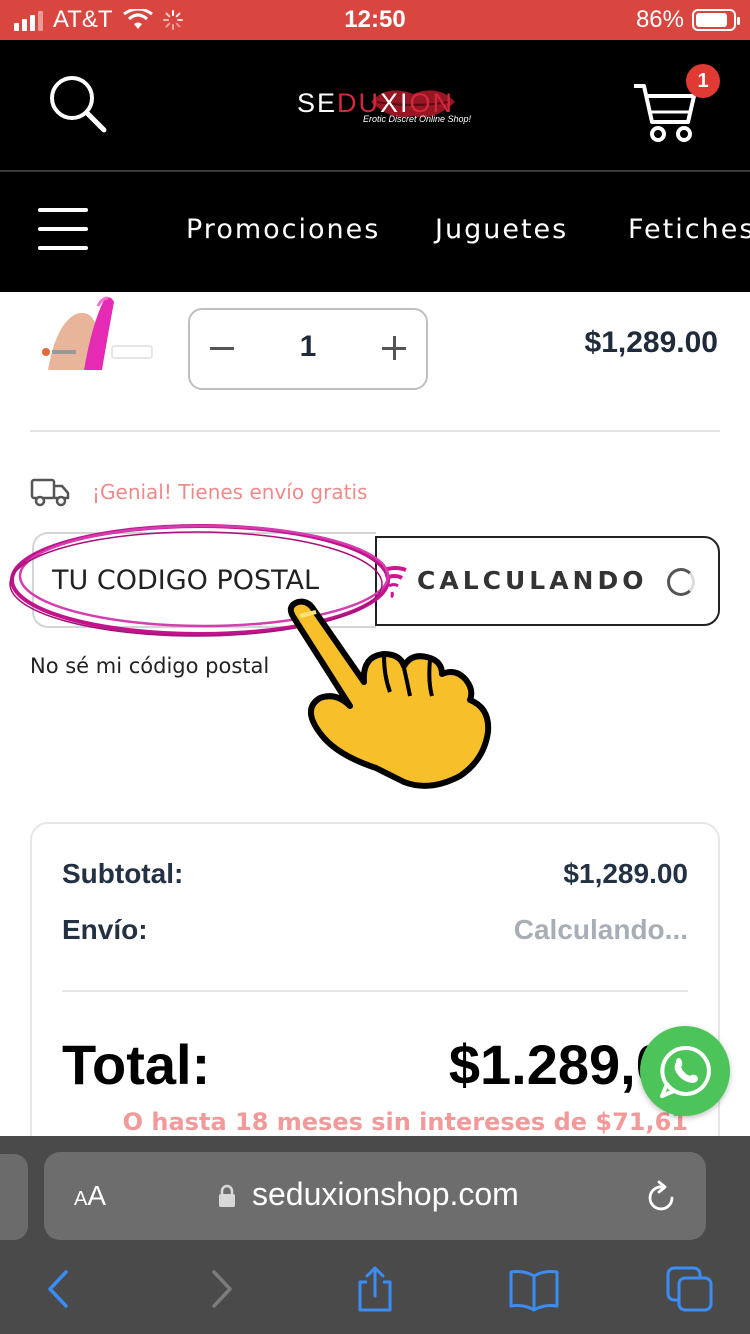 The height and width of the screenshot is (1334, 750). I want to click on summary-divider, so click(375, 991).